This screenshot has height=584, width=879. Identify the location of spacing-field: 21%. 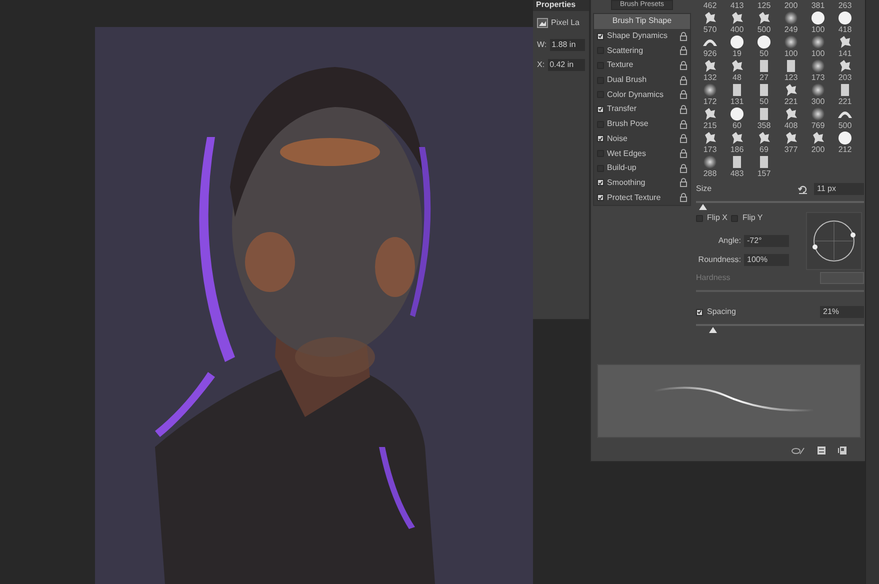
(842, 312).